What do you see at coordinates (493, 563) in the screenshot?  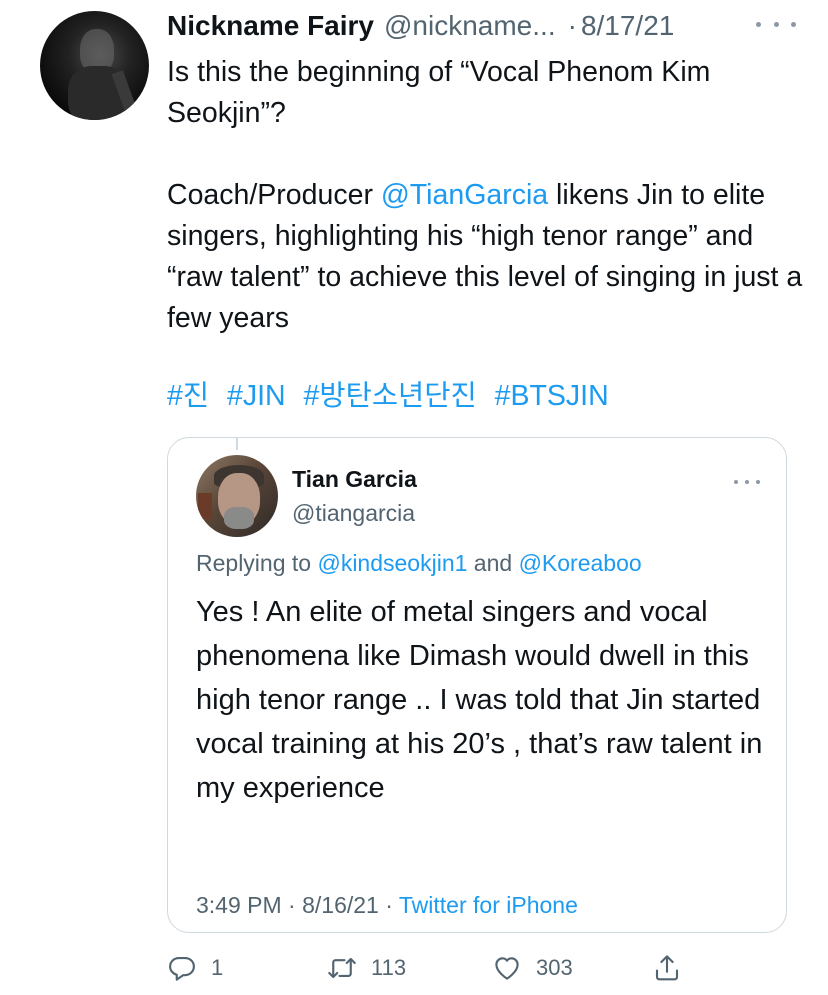 I see `replying-and: and` at bounding box center [493, 563].